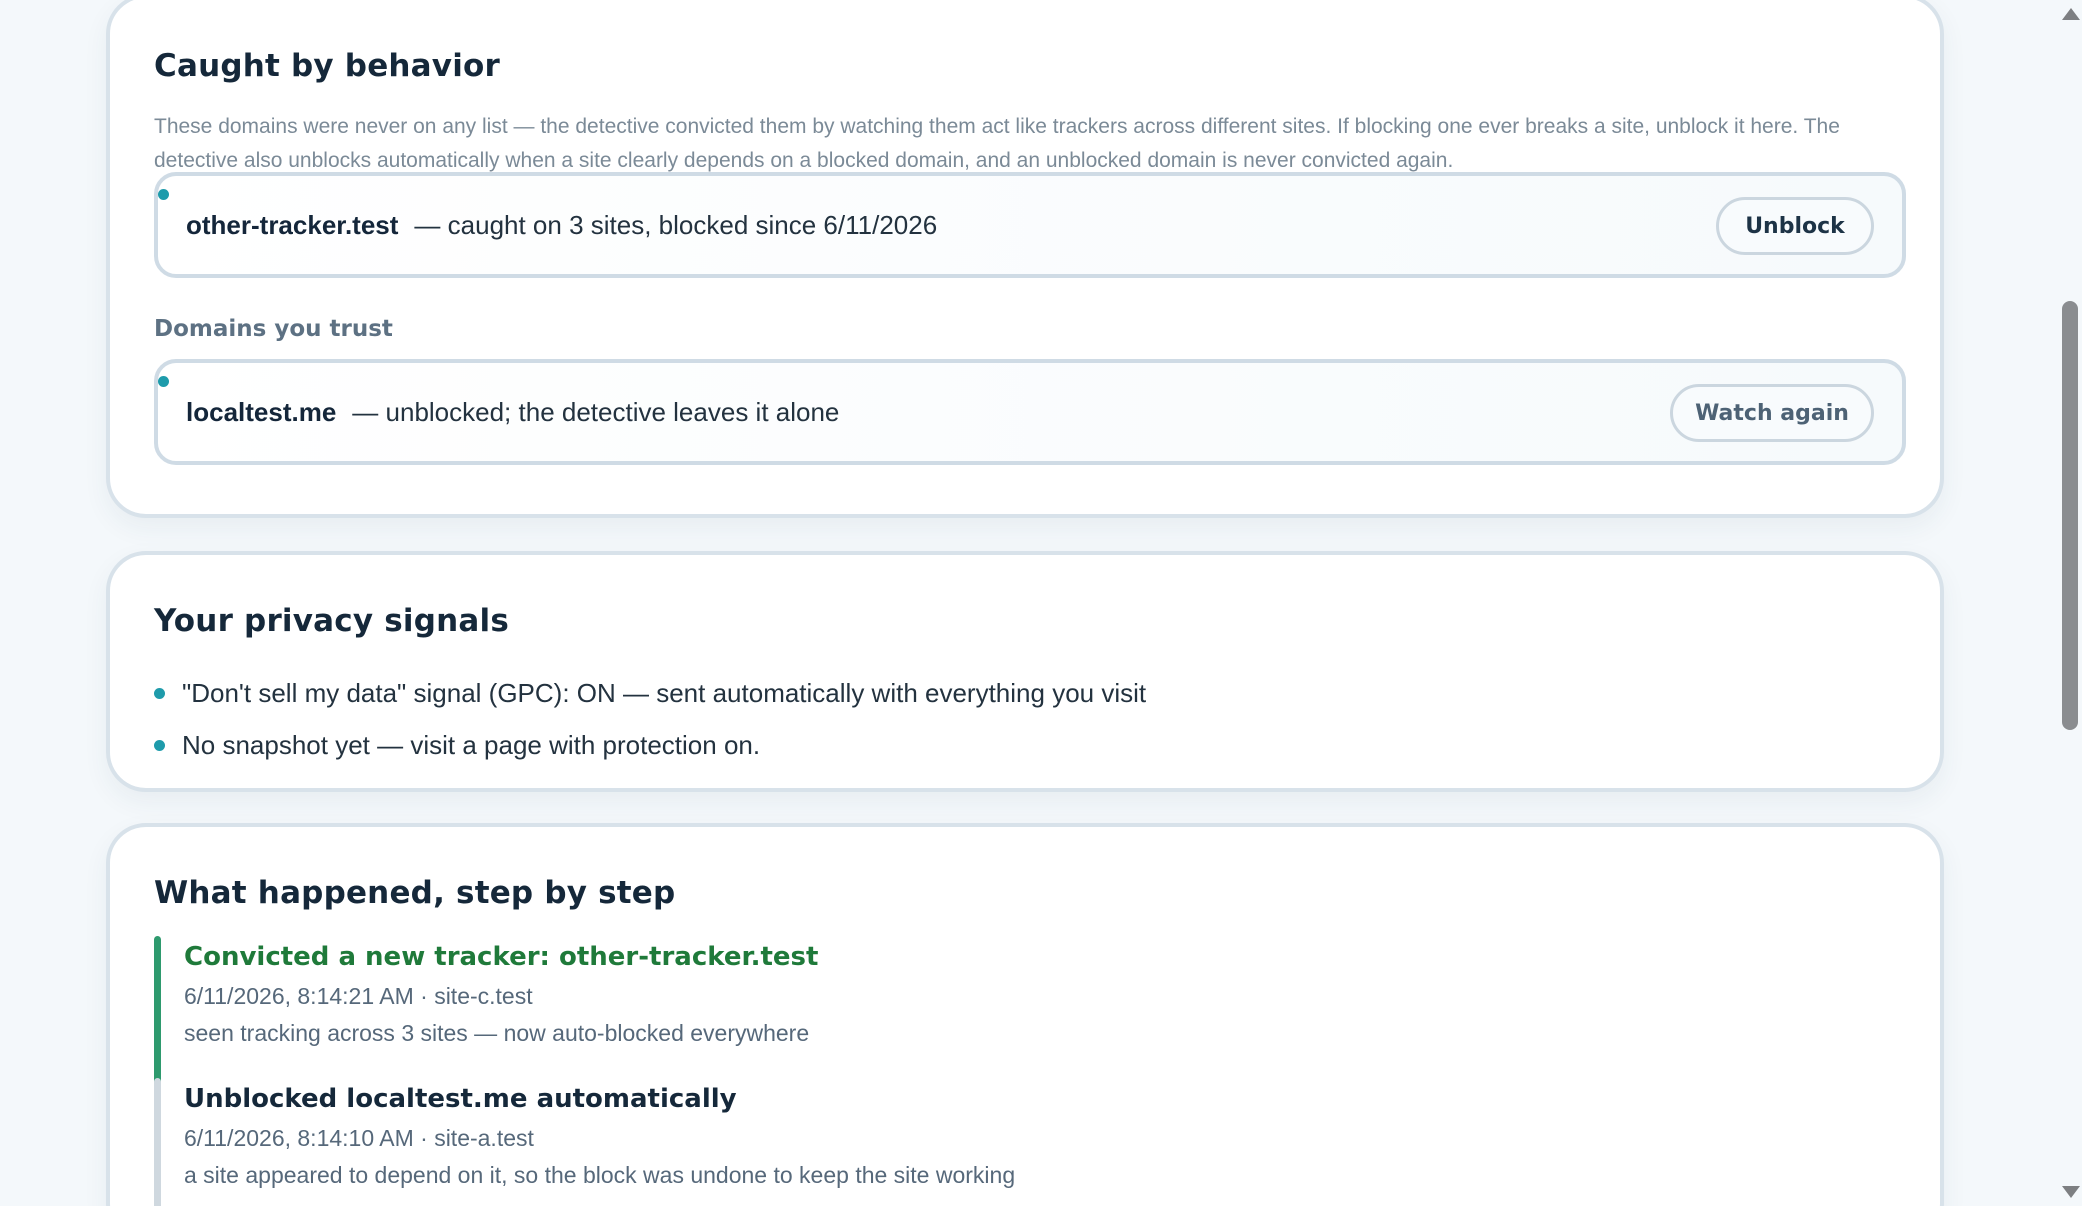 Image resolution: width=2082 pixels, height=1206 pixels. What do you see at coordinates (292, 224) in the screenshot?
I see `blocked-domain-name: other-tracker.test` at bounding box center [292, 224].